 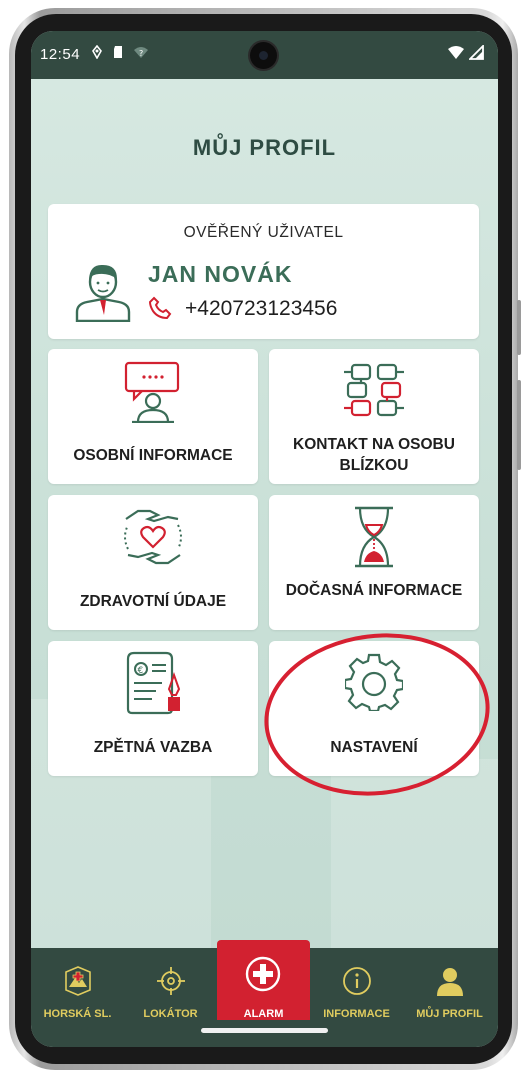 What do you see at coordinates (171, 981) in the screenshot?
I see `crosshair-icon` at bounding box center [171, 981].